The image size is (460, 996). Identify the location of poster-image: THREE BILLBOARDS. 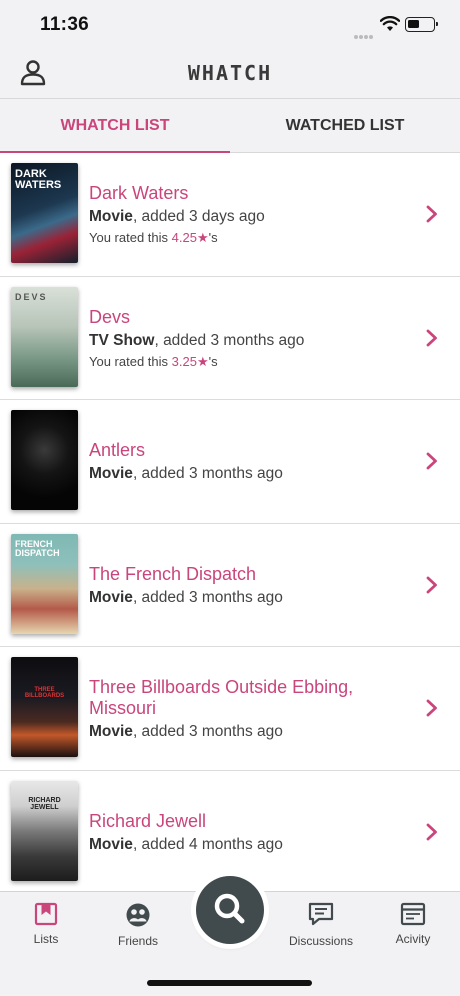
(44, 707).